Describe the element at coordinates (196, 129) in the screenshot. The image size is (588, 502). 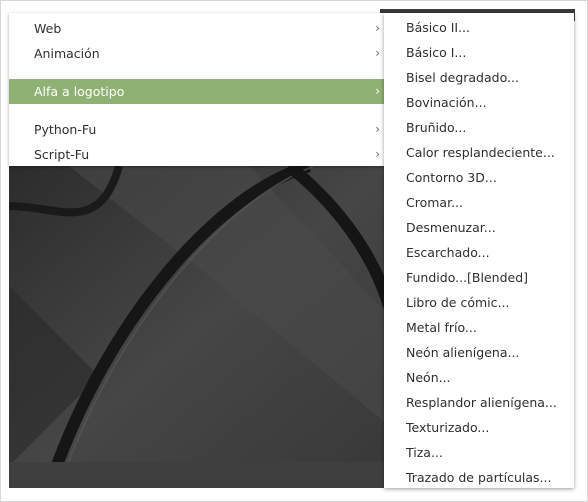
I see `menu-item-python-fu: Python-Fu ›` at that location.